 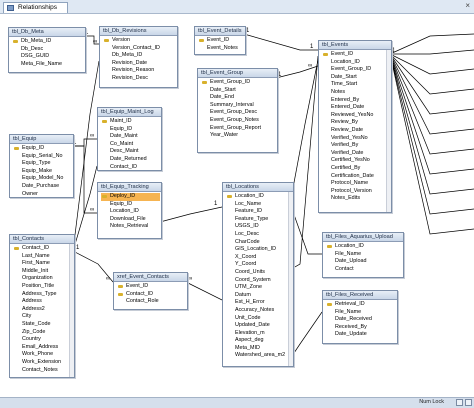 What do you see at coordinates (139, 79) in the screenshot?
I see `table-field: Revision_Desc` at bounding box center [139, 79].